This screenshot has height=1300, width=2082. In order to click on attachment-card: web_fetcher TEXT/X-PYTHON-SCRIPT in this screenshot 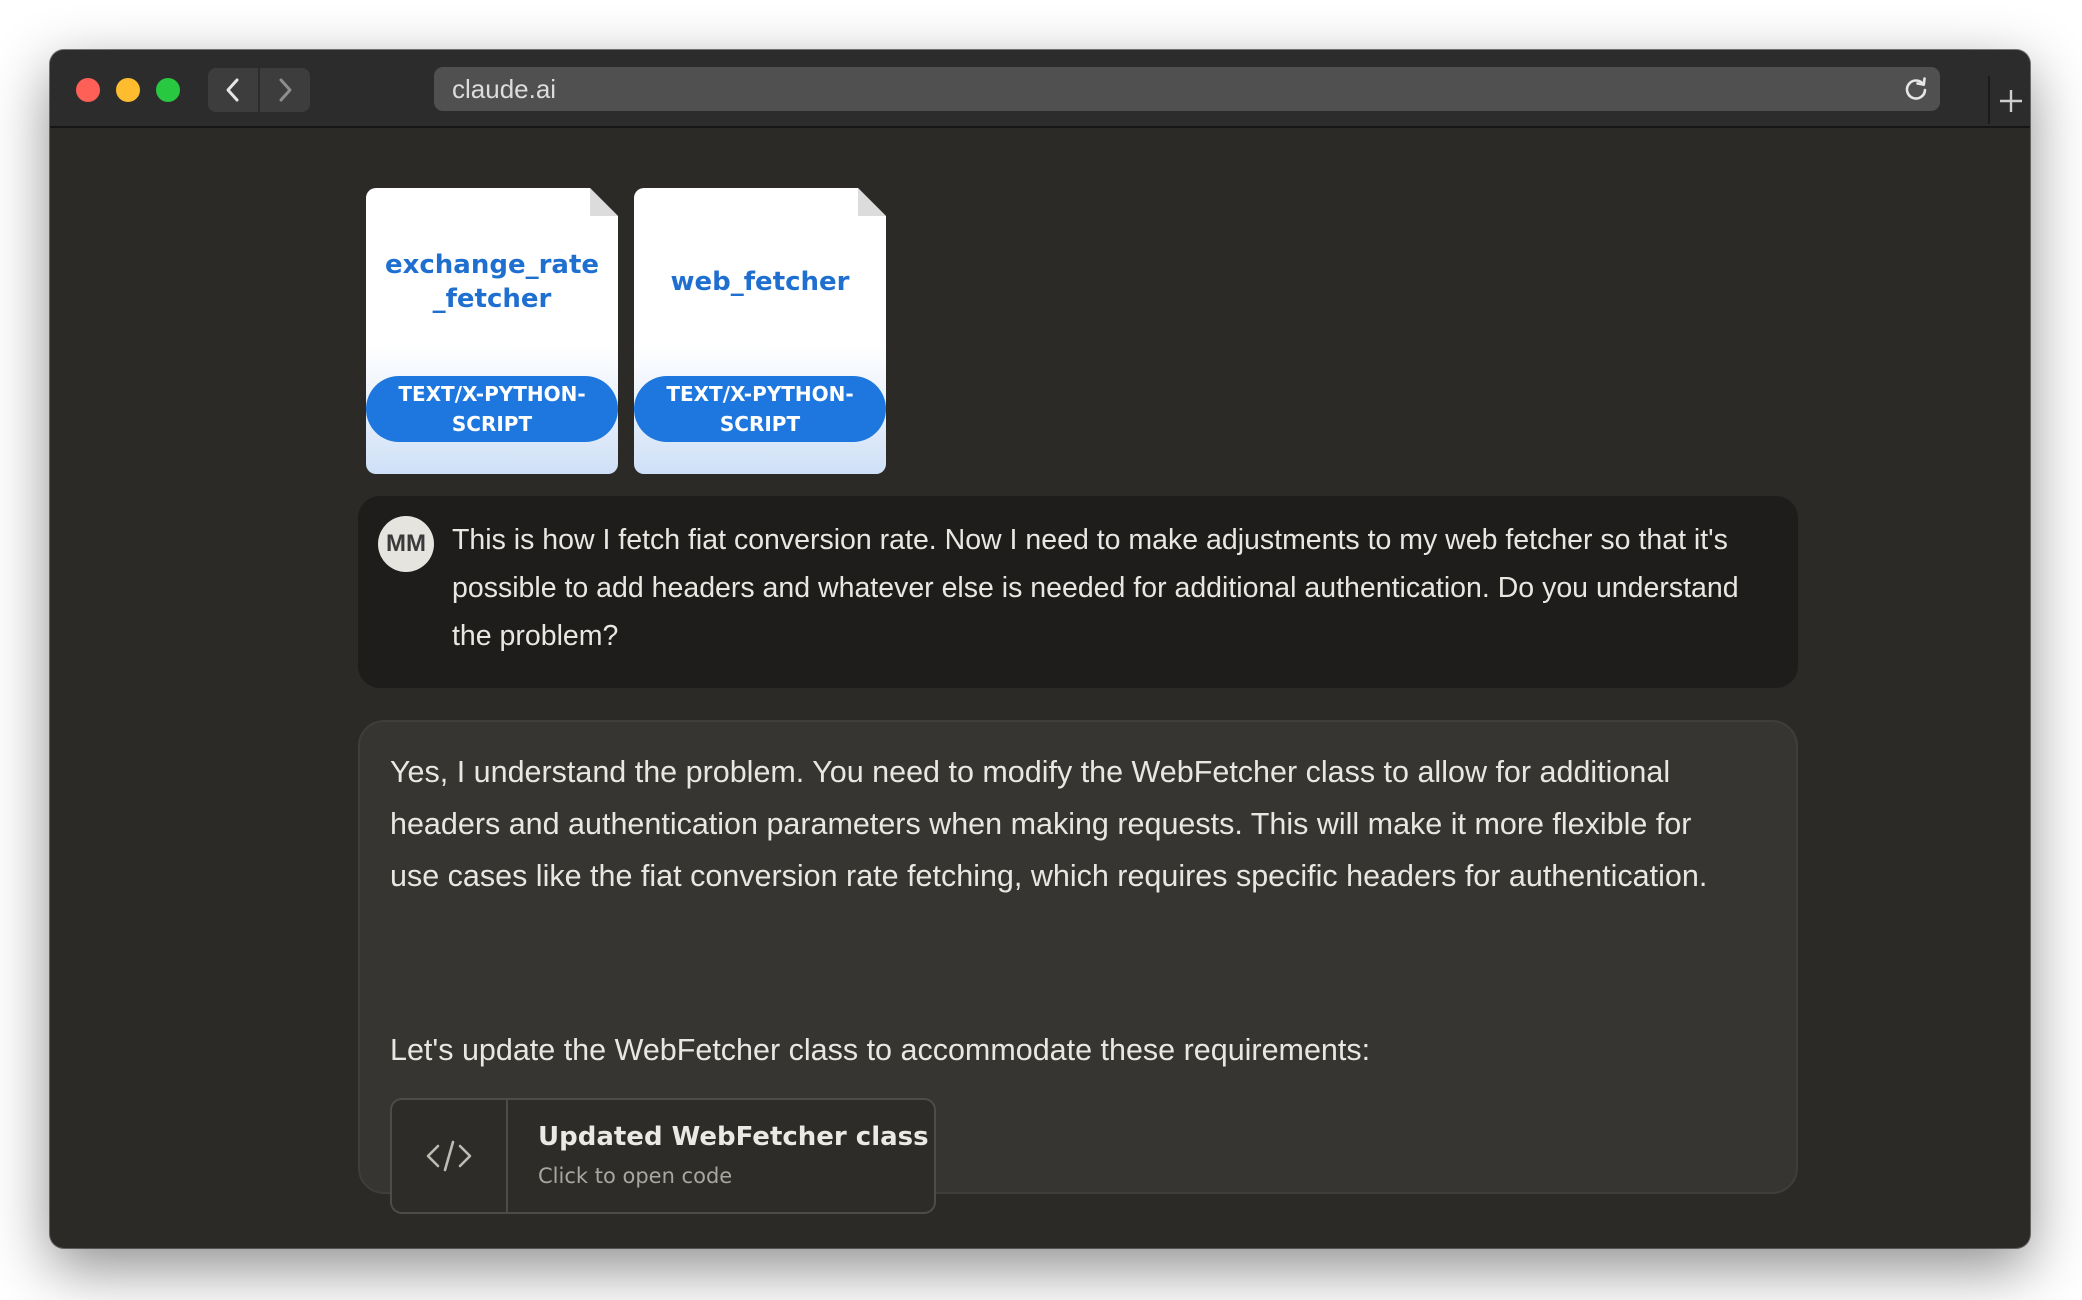, I will do `click(760, 331)`.